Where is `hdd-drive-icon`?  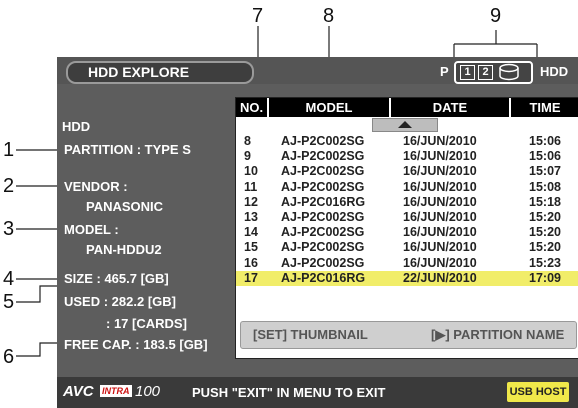 hdd-drive-icon is located at coordinates (509, 72).